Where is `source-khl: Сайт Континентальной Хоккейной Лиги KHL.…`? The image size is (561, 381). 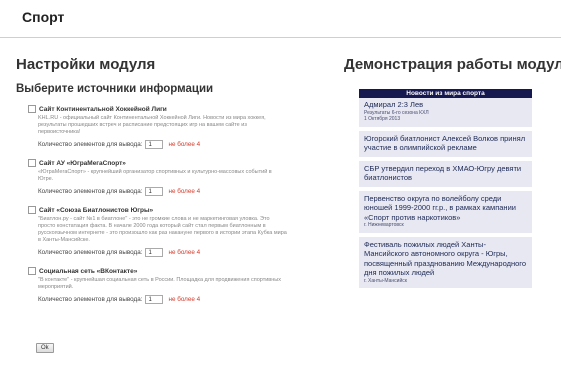 source-khl: Сайт Континентальной Хоккейной Лиги KHL.… is located at coordinates (172, 127).